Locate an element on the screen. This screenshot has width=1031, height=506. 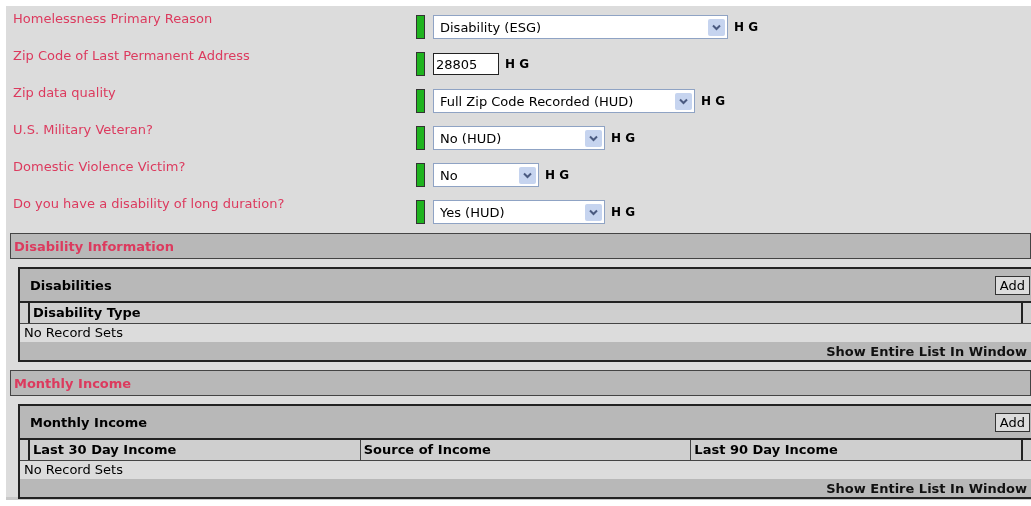
field-label: Do you have a disability of long duration? is located at coordinates (149, 203).